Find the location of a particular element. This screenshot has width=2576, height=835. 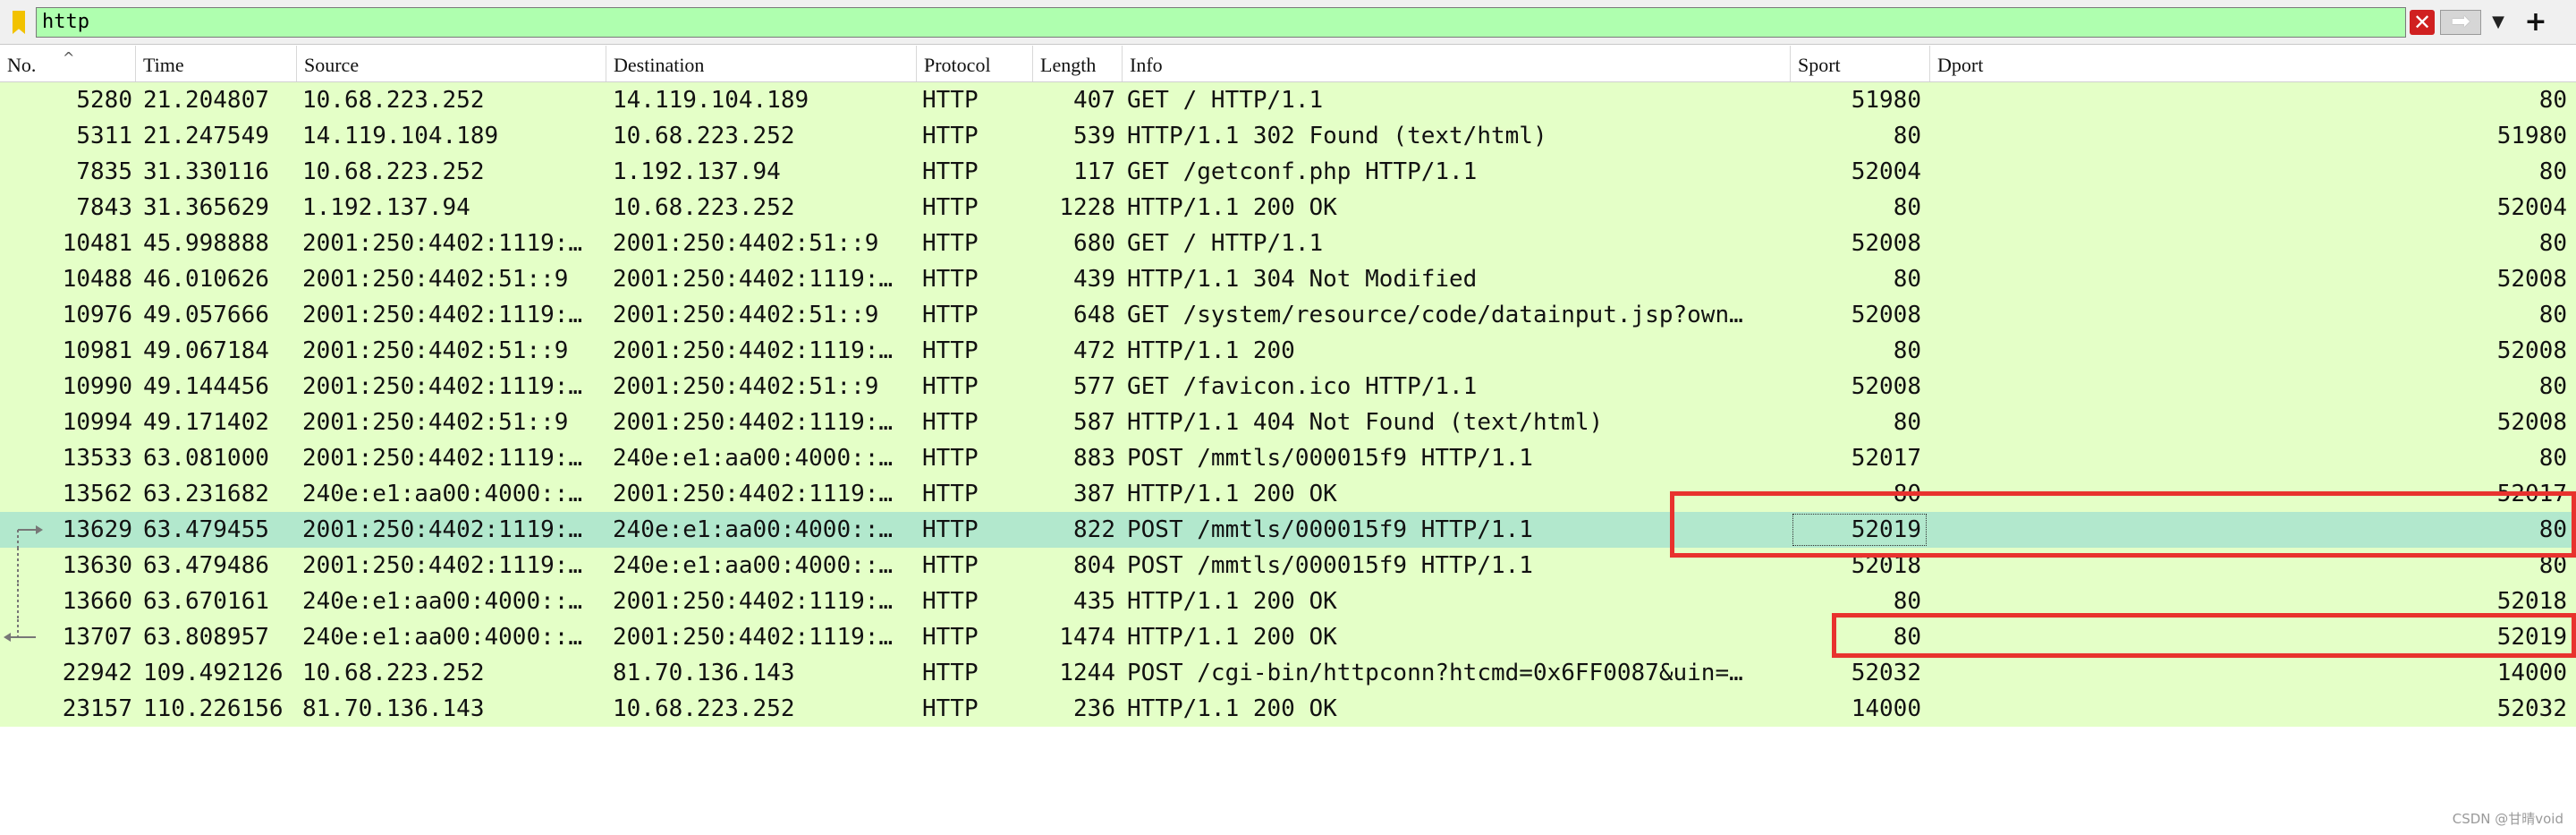

packet-time: 63.670161 is located at coordinates (206, 601).